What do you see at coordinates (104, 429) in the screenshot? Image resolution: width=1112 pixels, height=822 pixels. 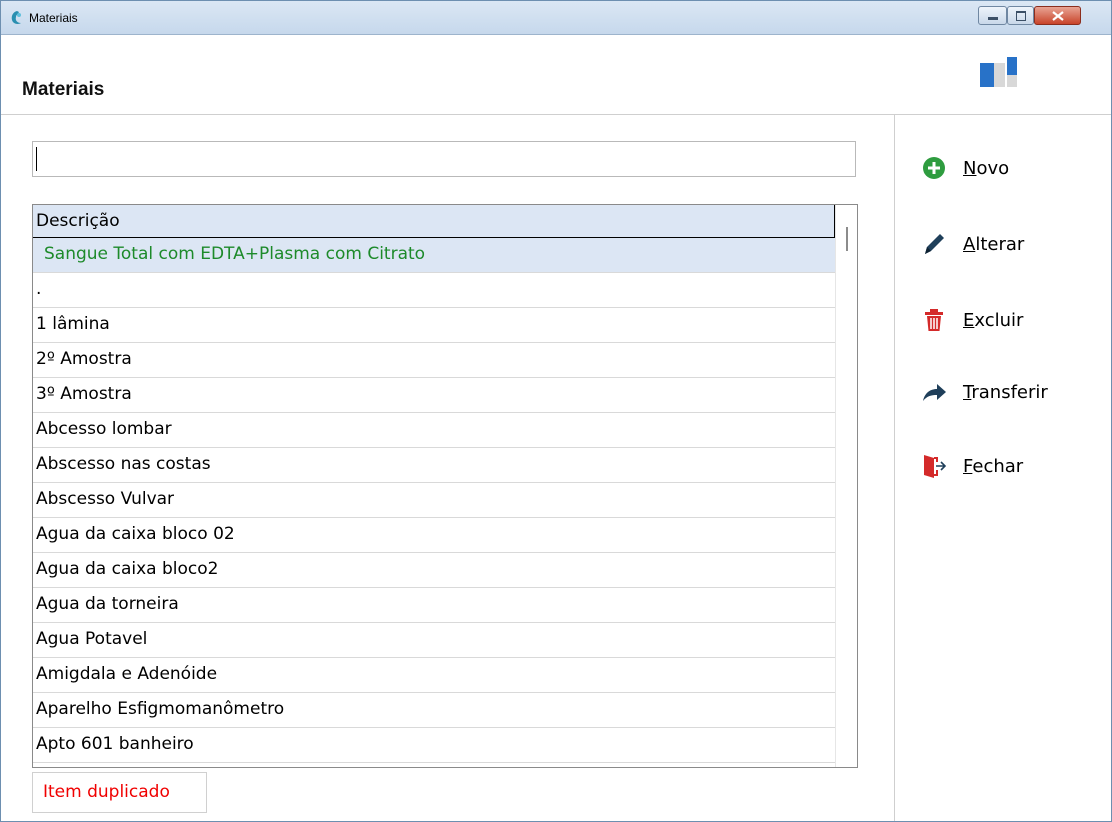 I see `row-text: Abcesso lombar` at bounding box center [104, 429].